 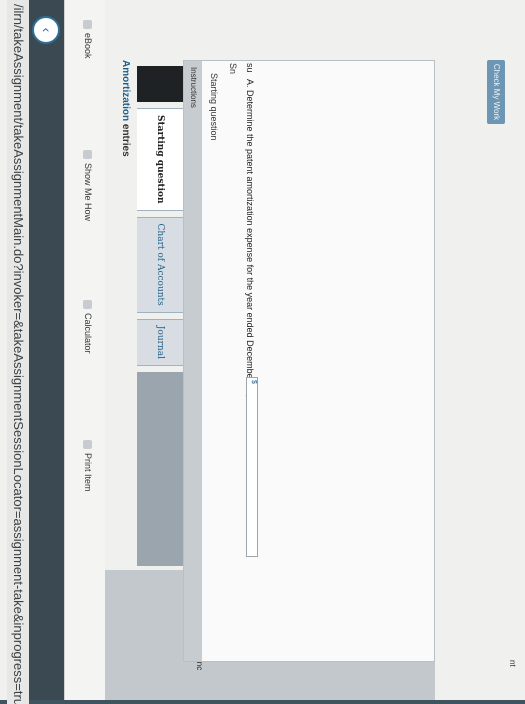 What do you see at coordinates (161, 468) in the screenshot?
I see `tab-bar-fill` at bounding box center [161, 468].